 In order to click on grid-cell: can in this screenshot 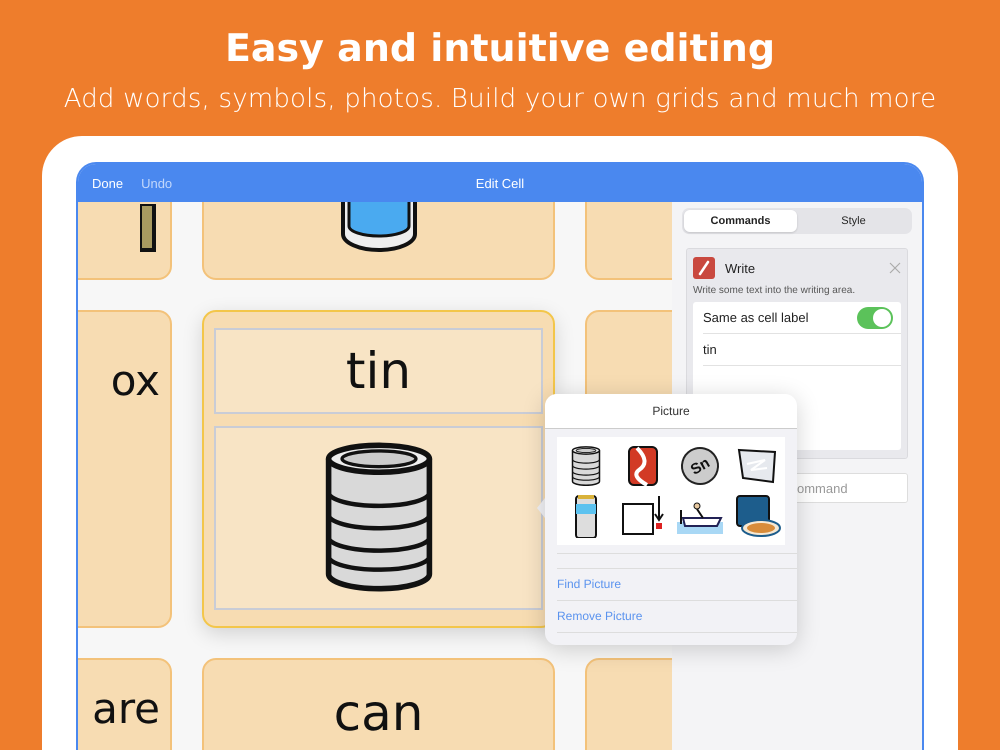, I will do `click(378, 704)`.